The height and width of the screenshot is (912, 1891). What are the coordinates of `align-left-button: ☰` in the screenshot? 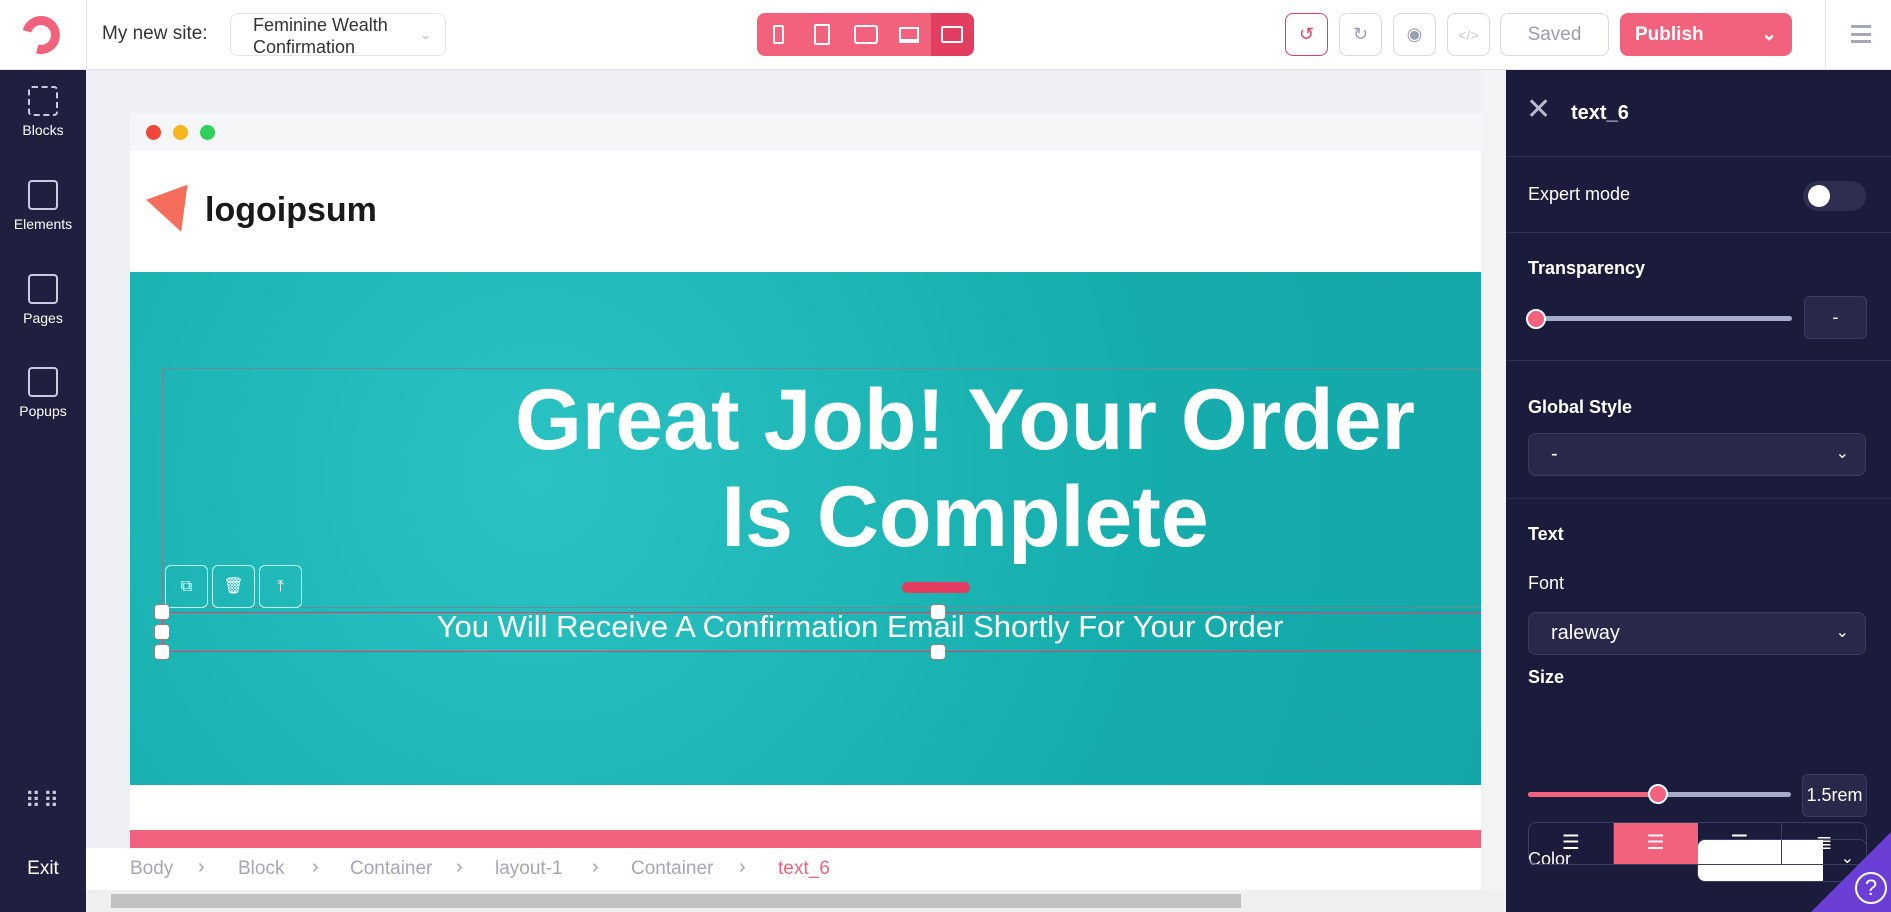 It's located at (1571, 843).